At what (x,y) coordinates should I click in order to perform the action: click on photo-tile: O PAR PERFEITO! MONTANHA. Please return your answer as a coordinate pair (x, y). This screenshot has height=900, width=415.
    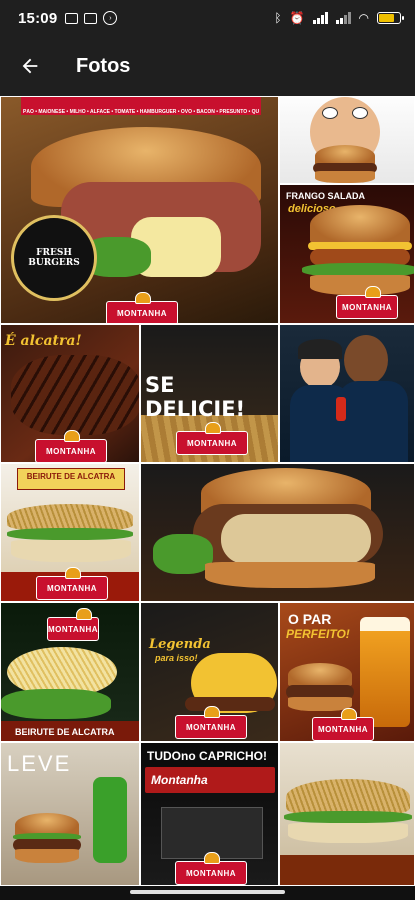
    Looking at the image, I should click on (347, 672).